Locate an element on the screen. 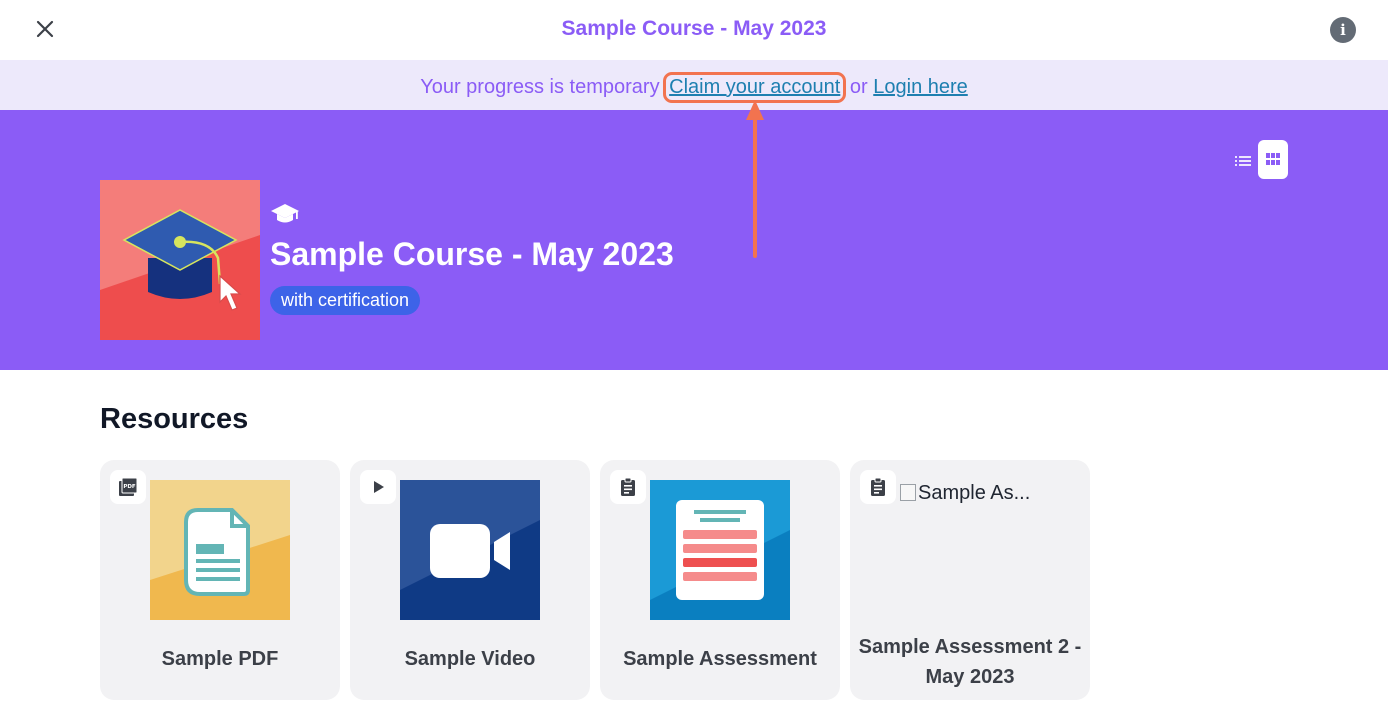 This screenshot has height=728, width=1388. resource-card-assessment: Sample Assessment is located at coordinates (720, 580).